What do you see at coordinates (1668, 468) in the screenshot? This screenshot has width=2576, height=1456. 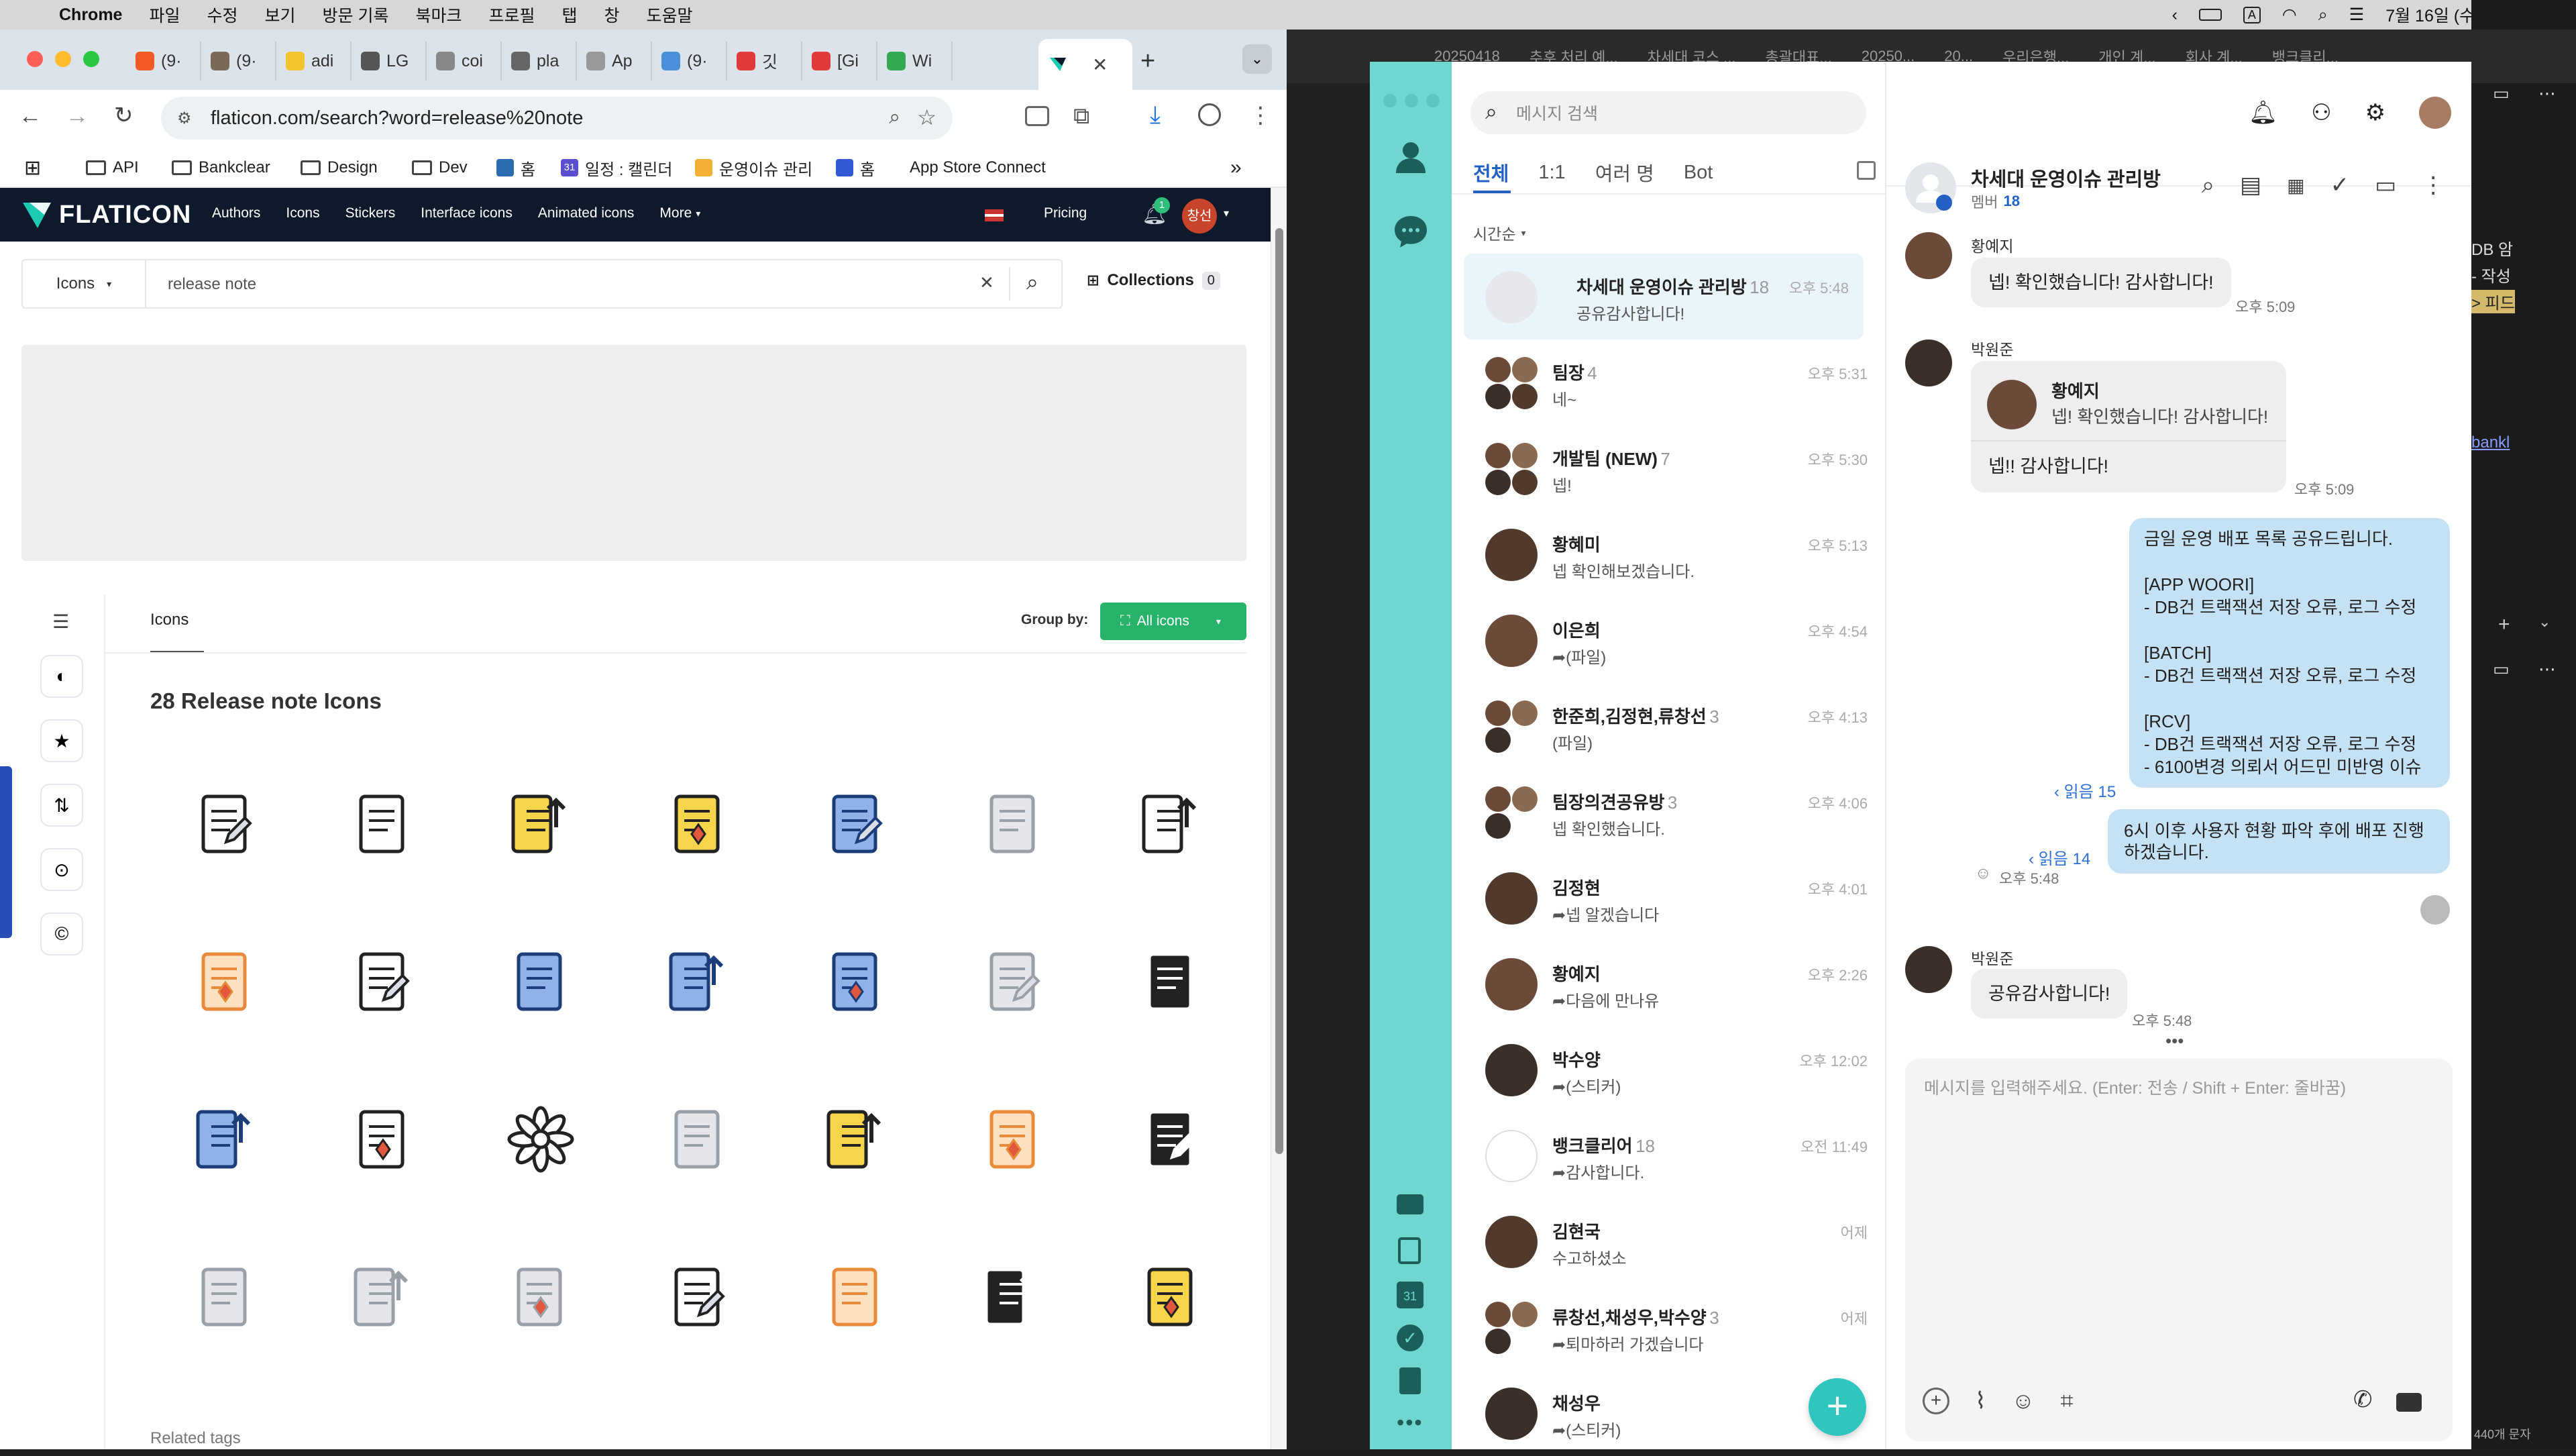 I see `chat-list-item: 개발팀 (NEW) 7 넵! 오후 5:30` at bounding box center [1668, 468].